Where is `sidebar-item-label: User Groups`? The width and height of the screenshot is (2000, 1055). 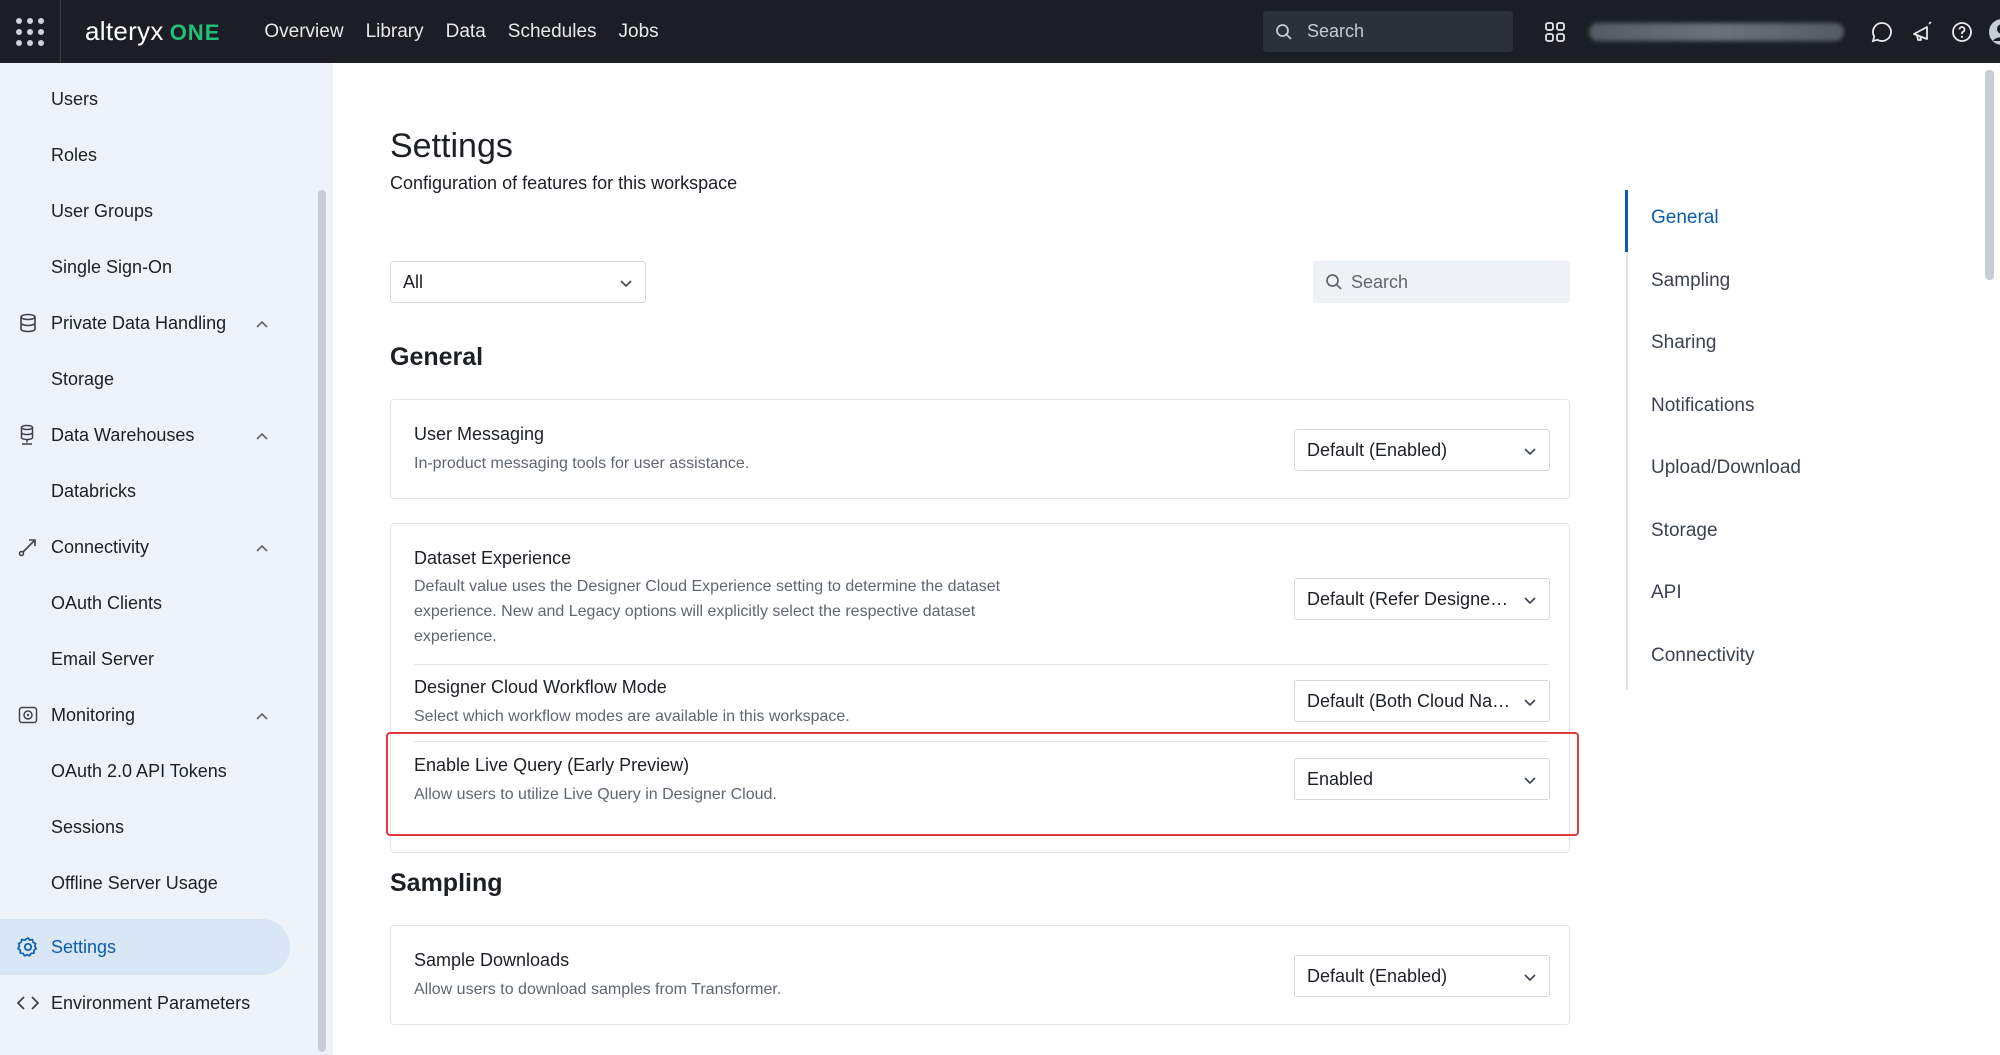
sidebar-item-label: User Groups is located at coordinates (102, 210).